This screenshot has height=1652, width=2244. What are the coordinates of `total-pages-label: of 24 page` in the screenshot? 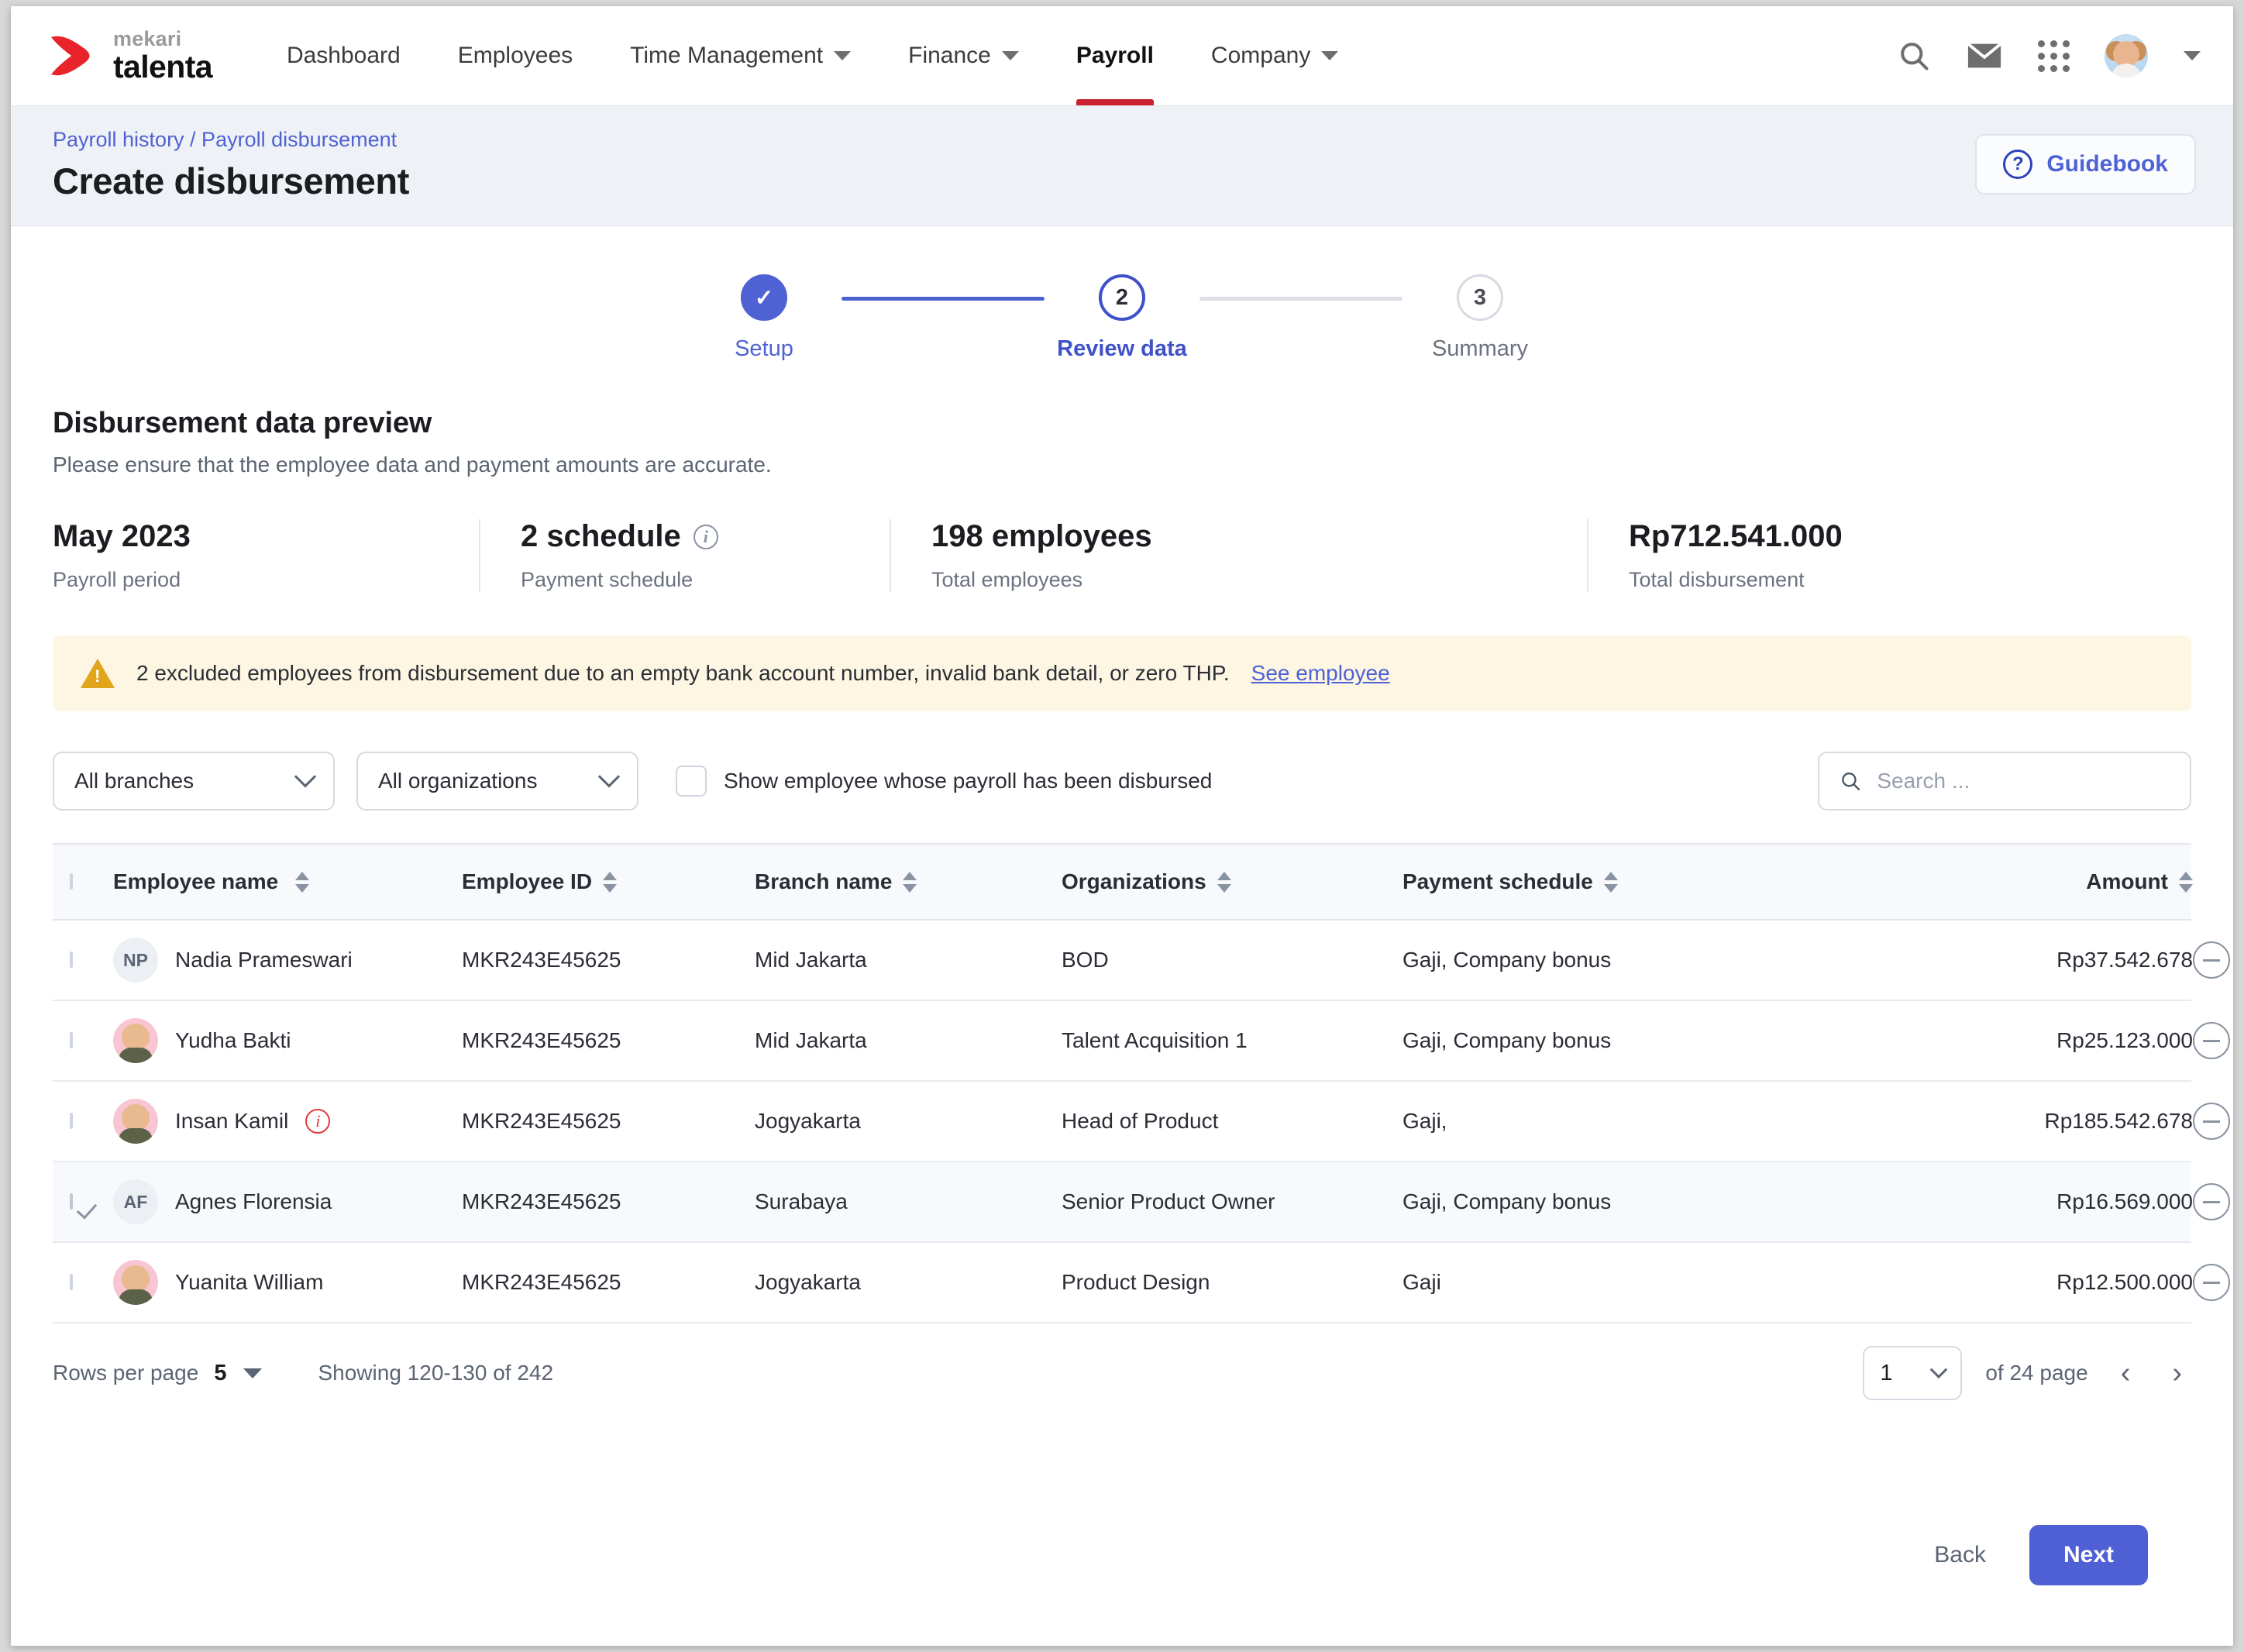 It's located at (2036, 1373).